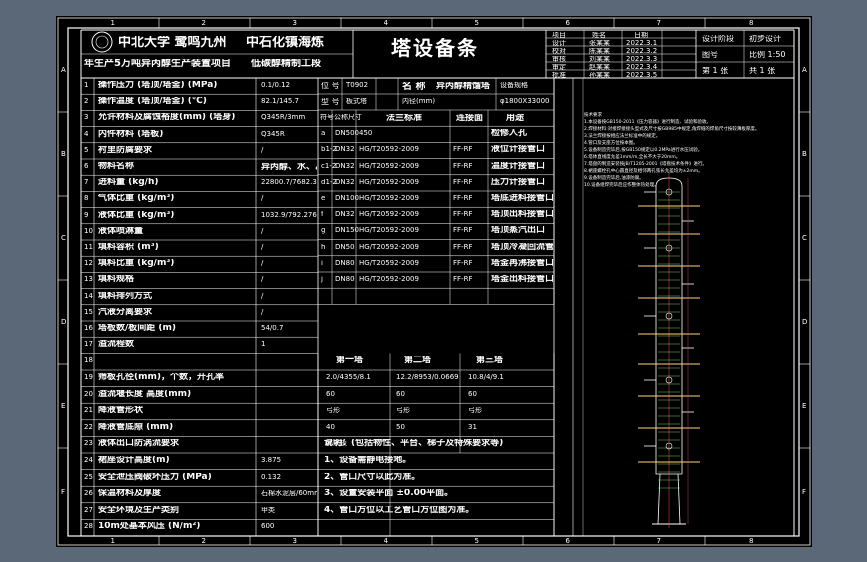  What do you see at coordinates (642, 59) in the screenshot?
I see `approval-date: 2022.3.3` at bounding box center [642, 59].